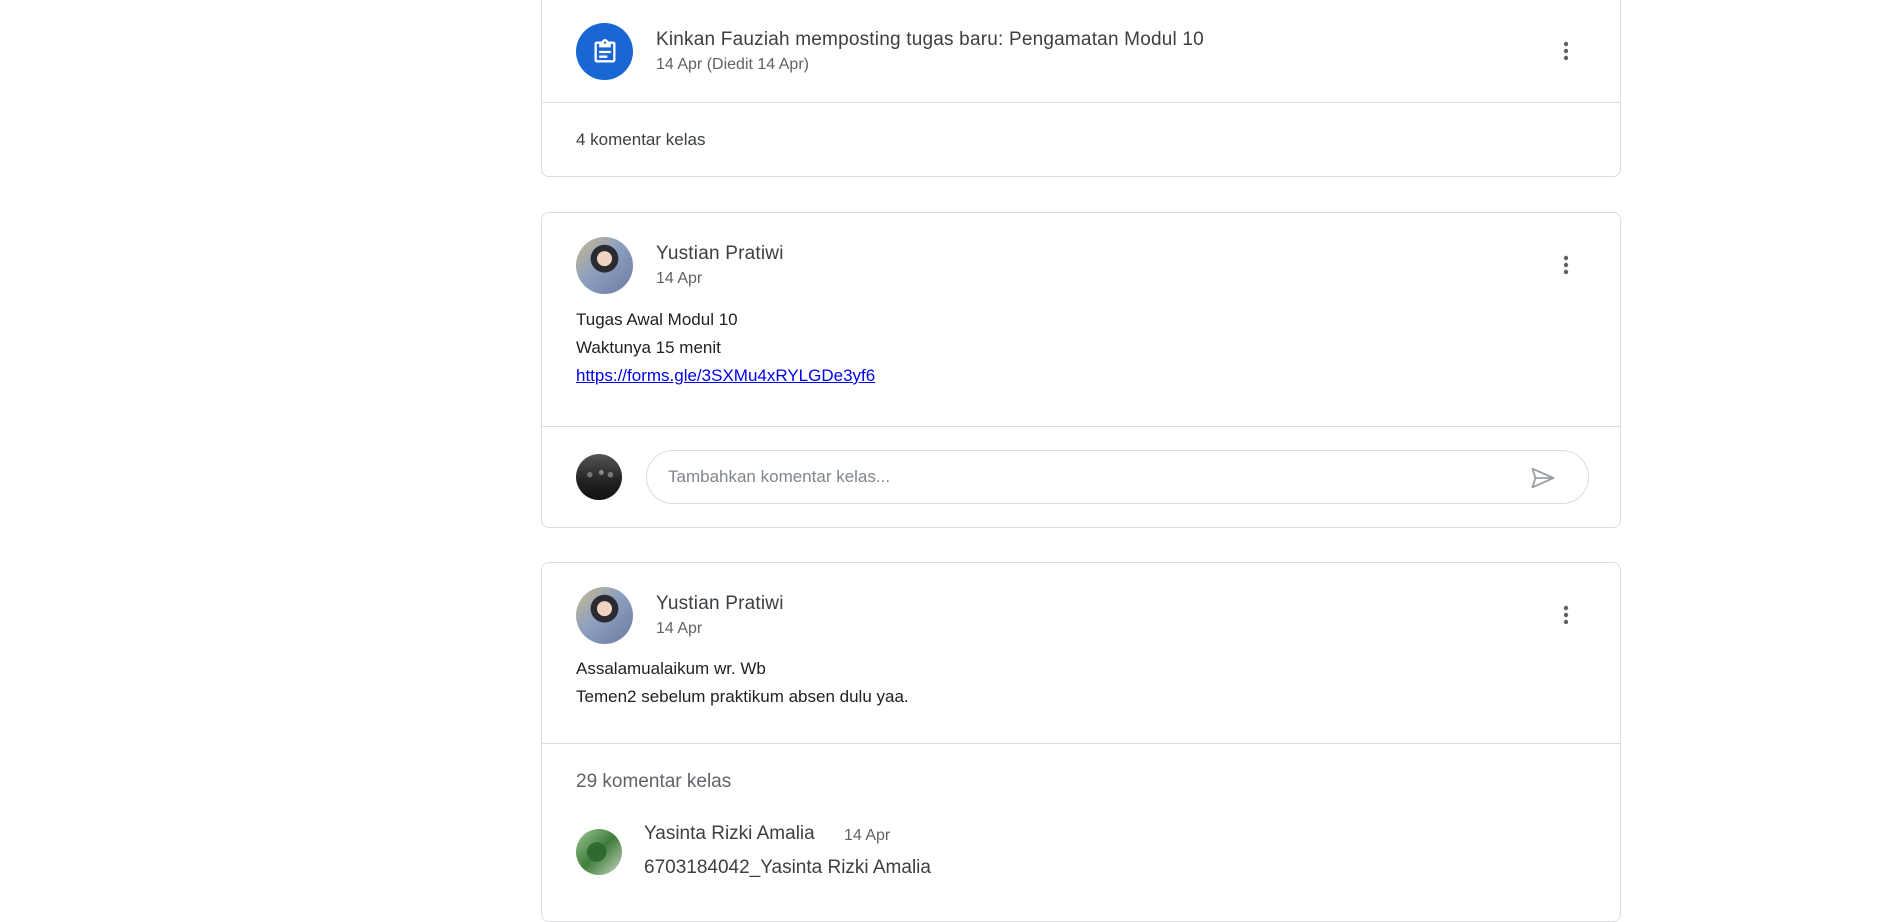  I want to click on send-icon, so click(1543, 478).